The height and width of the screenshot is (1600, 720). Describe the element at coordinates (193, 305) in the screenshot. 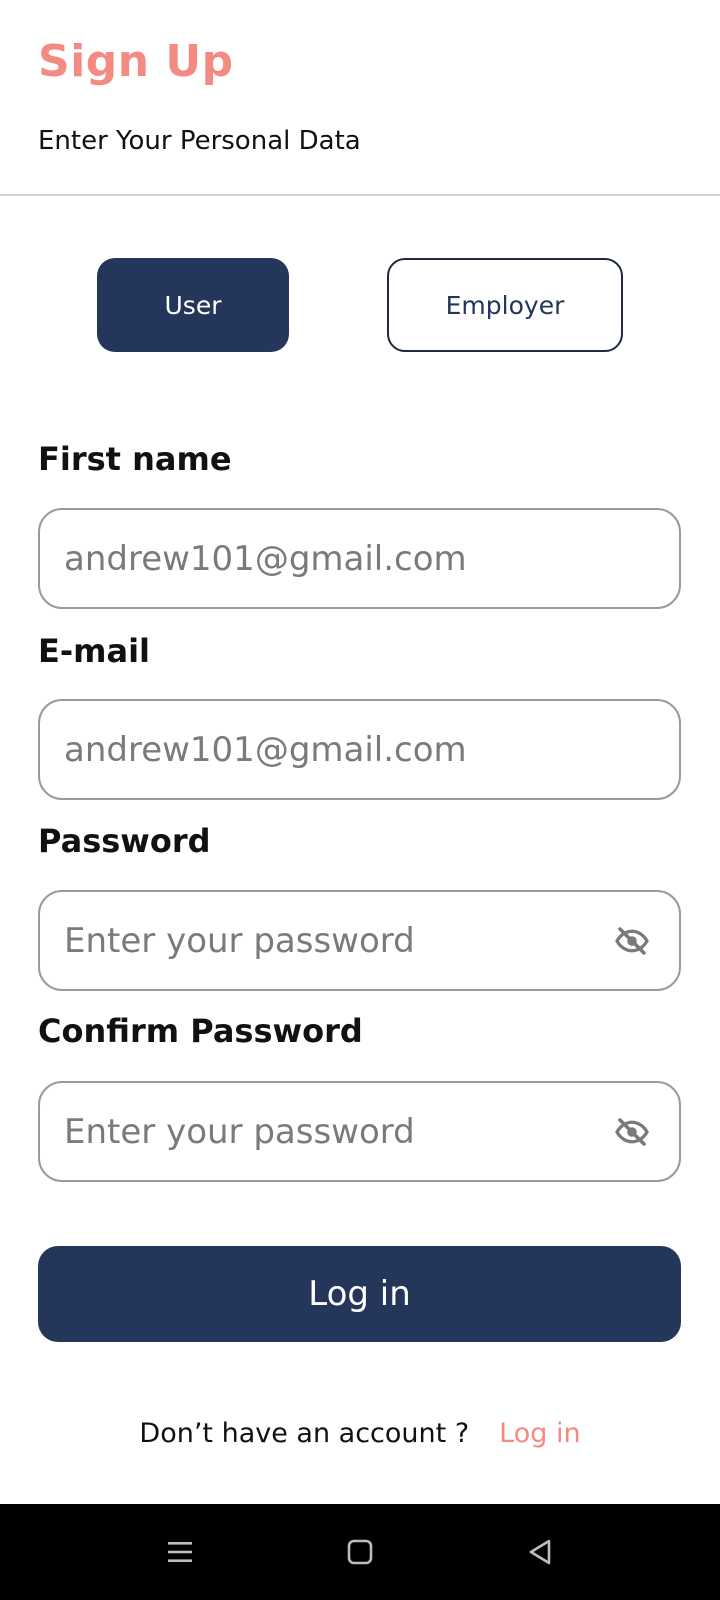

I see `role-user-button: User` at that location.